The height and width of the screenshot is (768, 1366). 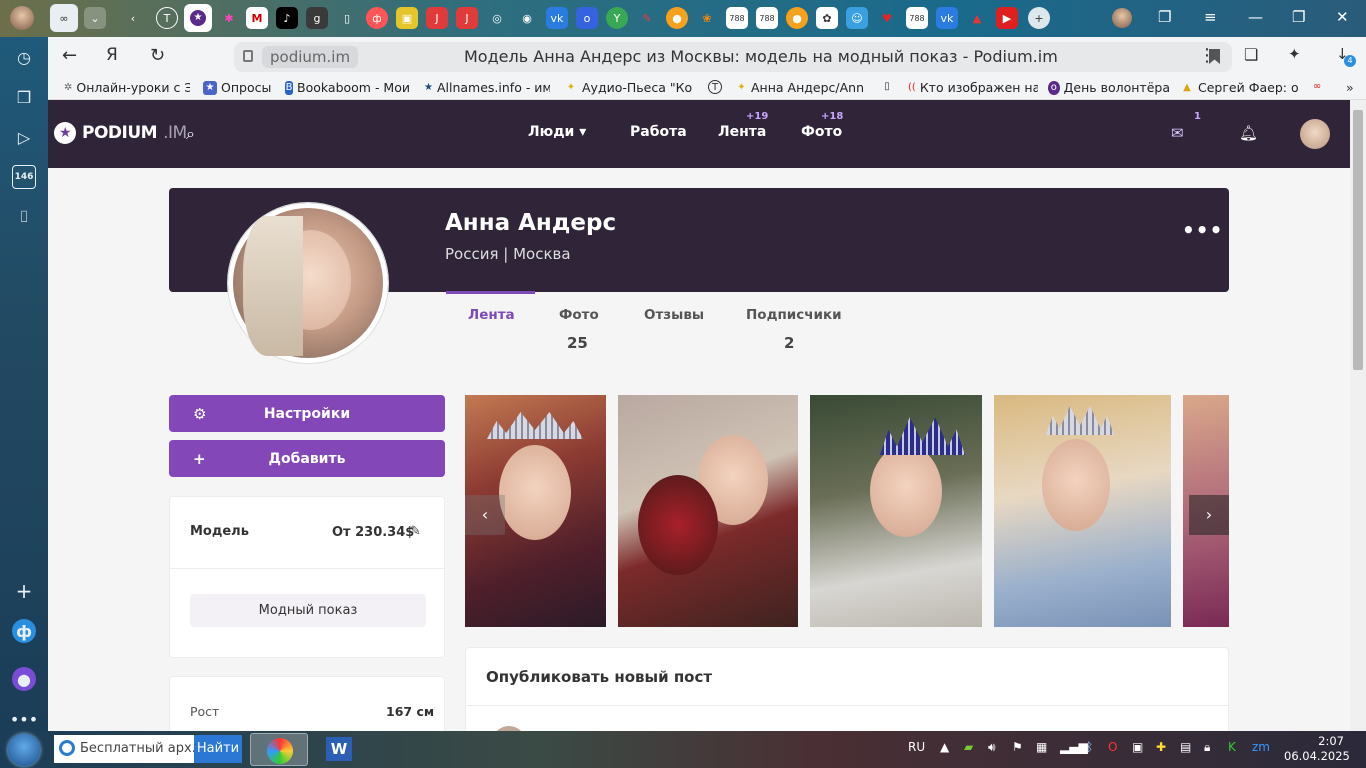 What do you see at coordinates (579, 315) in the screenshot?
I see `tab-photos: Фото` at bounding box center [579, 315].